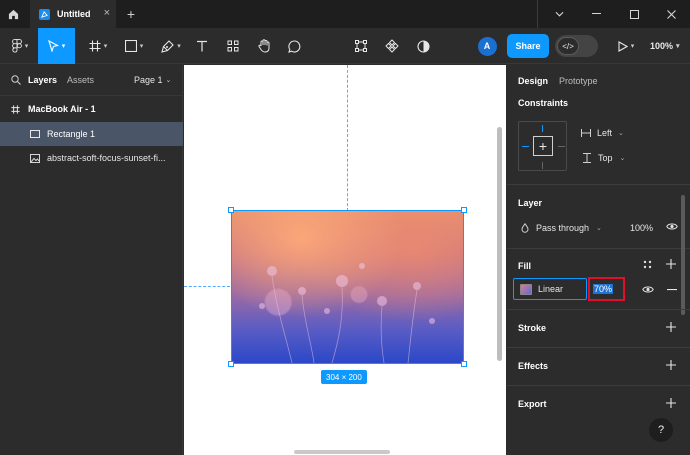  Describe the element at coordinates (344, 377) in the screenshot. I see `selection-size-label: 304 × 200` at that location.